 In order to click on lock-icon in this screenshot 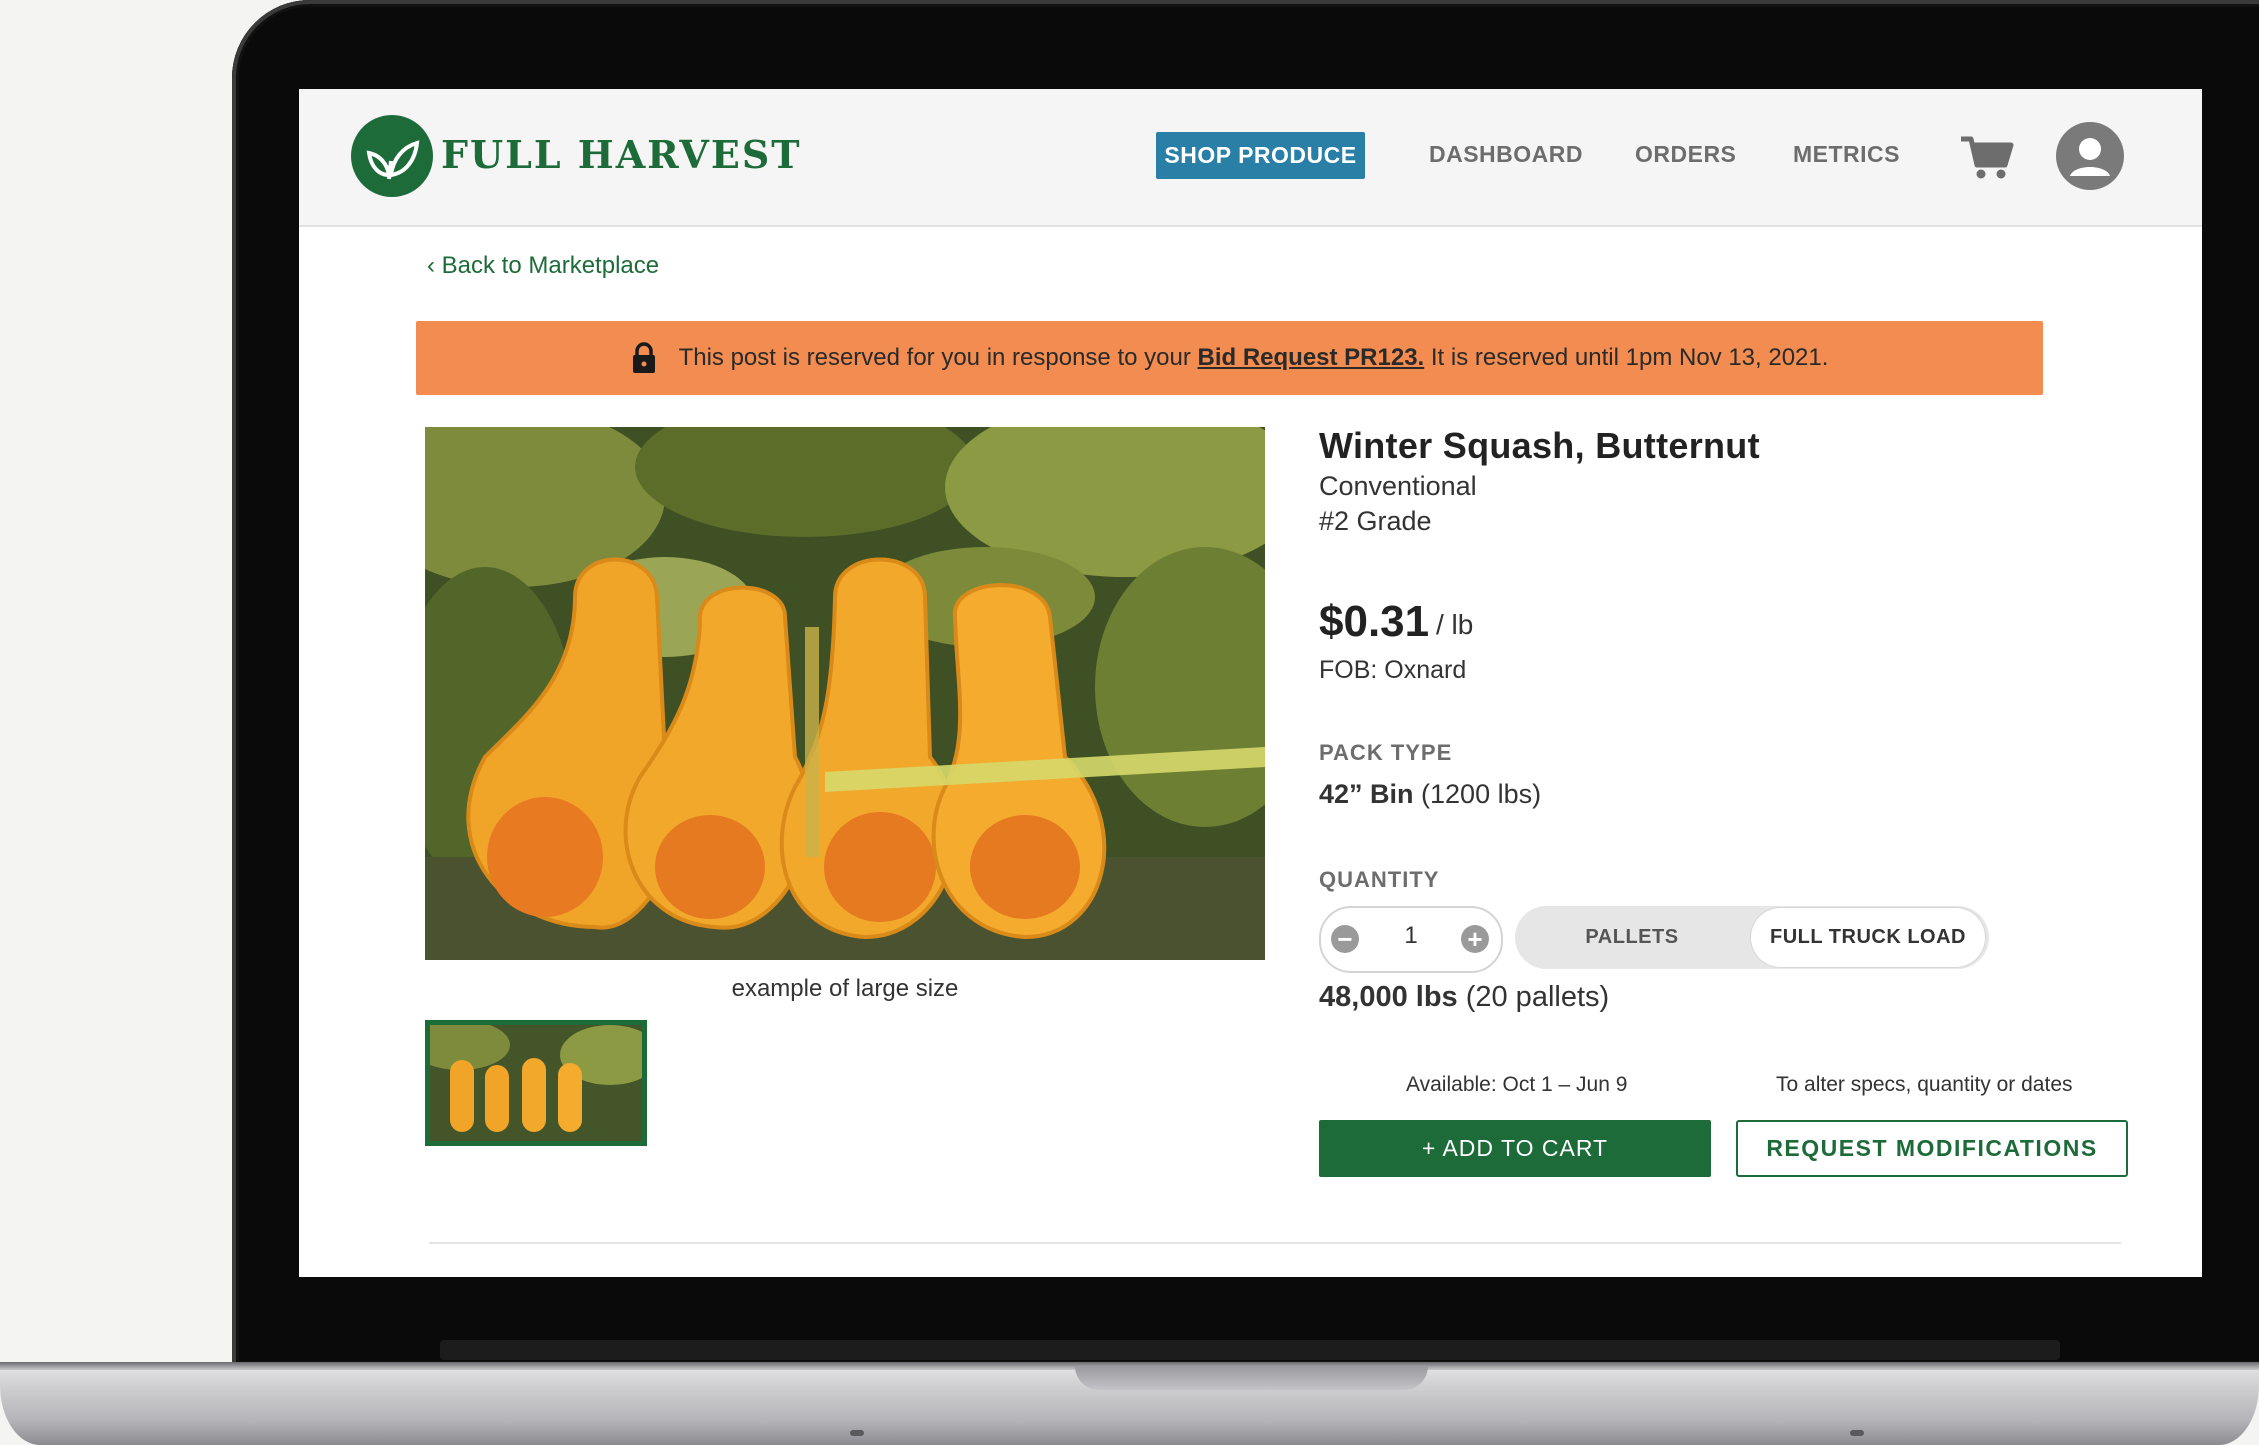, I will do `click(643, 357)`.